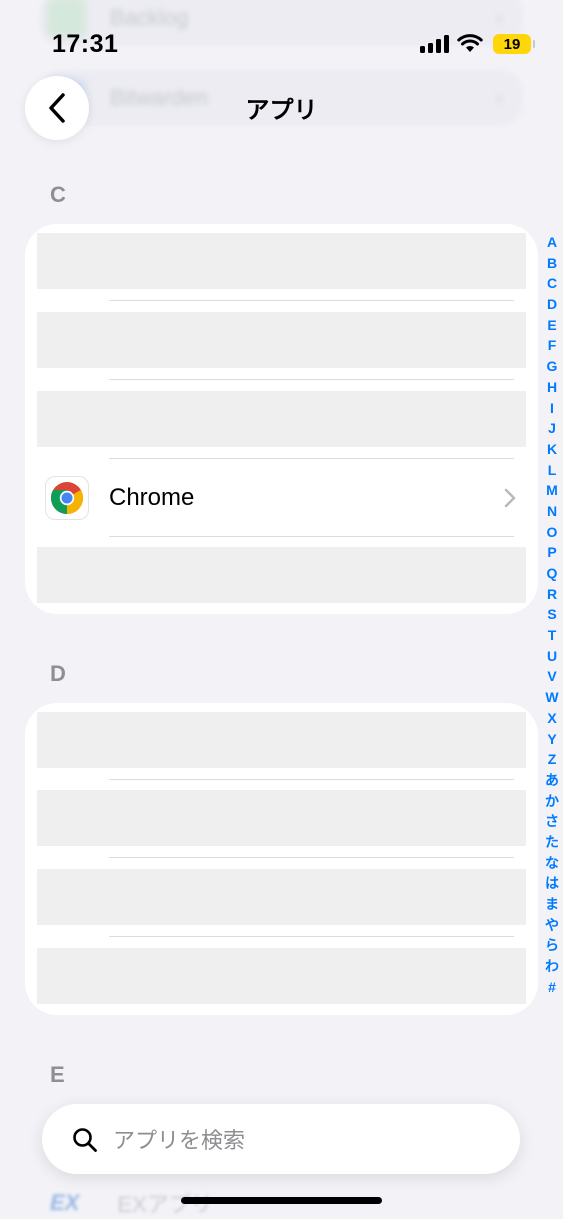 This screenshot has height=1219, width=563. What do you see at coordinates (551, 325) in the screenshot?
I see `index-letter: E` at bounding box center [551, 325].